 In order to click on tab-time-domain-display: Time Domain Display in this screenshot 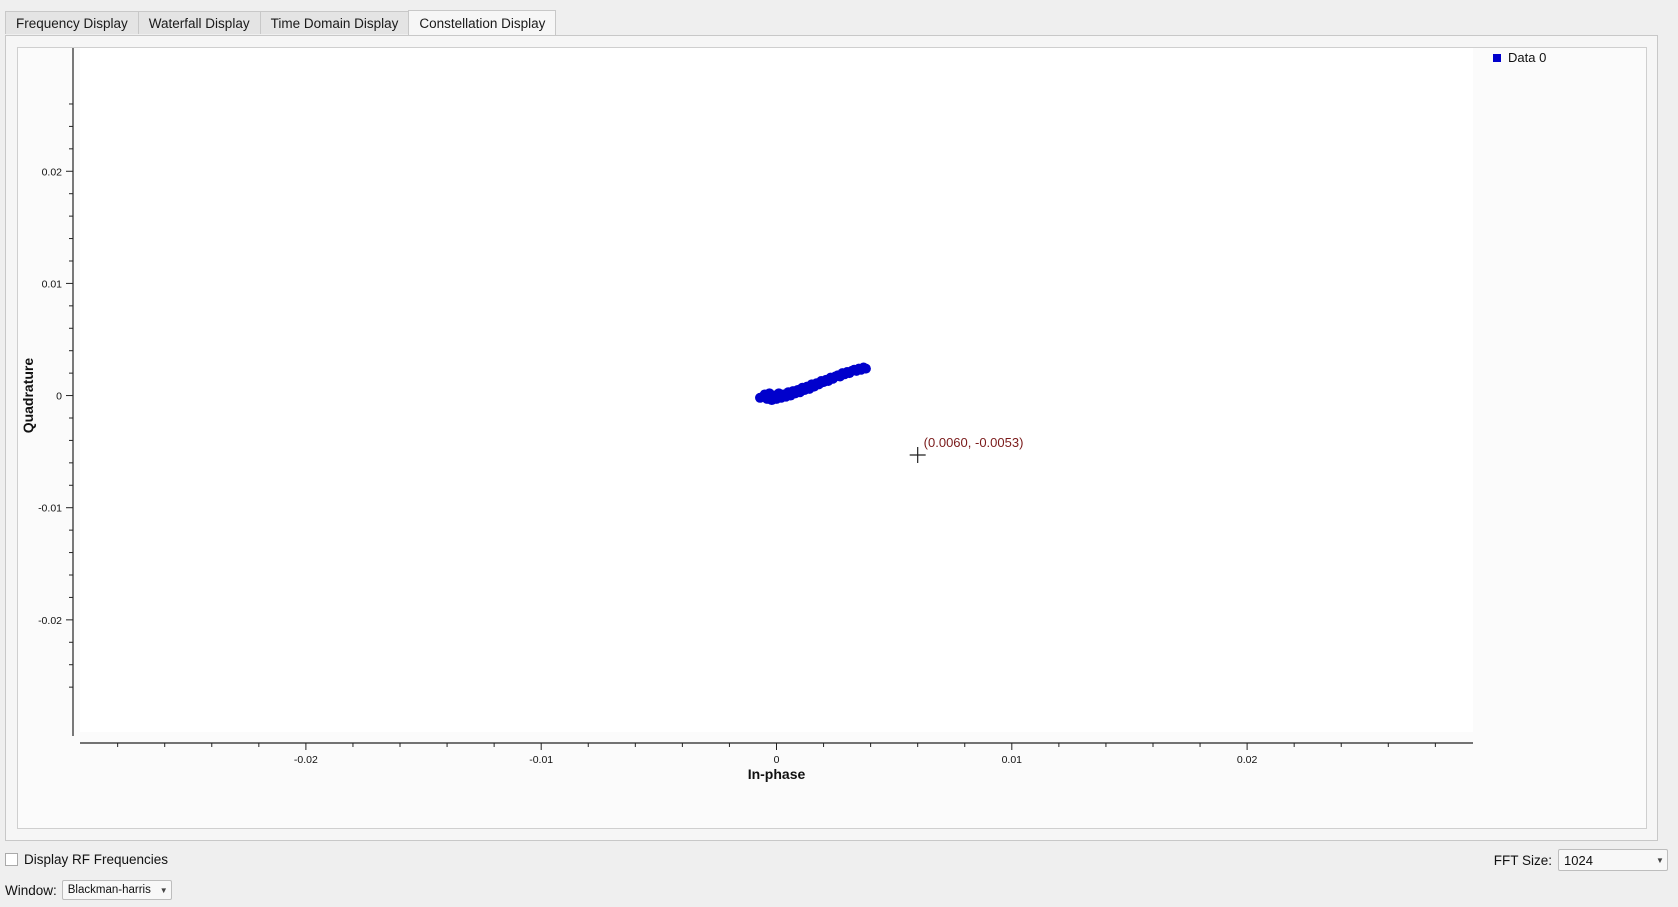, I will do `click(334, 22)`.